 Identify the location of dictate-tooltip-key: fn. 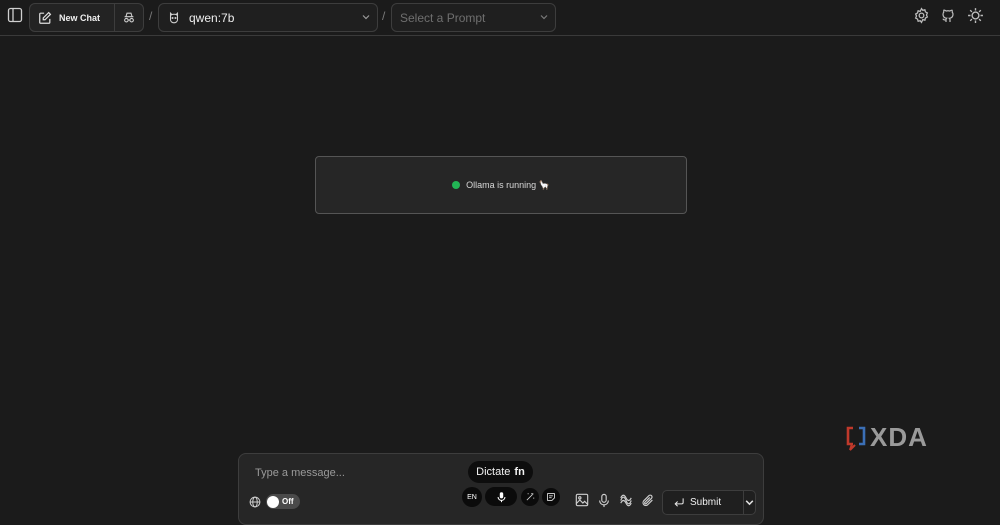
(519, 472).